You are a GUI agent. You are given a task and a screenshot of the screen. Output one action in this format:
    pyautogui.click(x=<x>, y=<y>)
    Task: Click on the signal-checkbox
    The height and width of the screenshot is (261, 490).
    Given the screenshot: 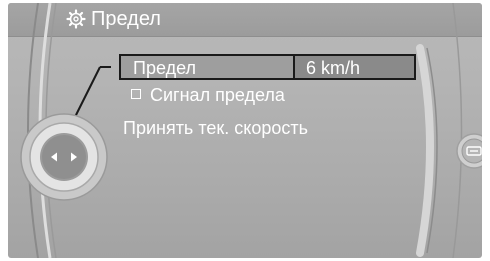 What is the action you would take?
    pyautogui.click(x=136, y=94)
    